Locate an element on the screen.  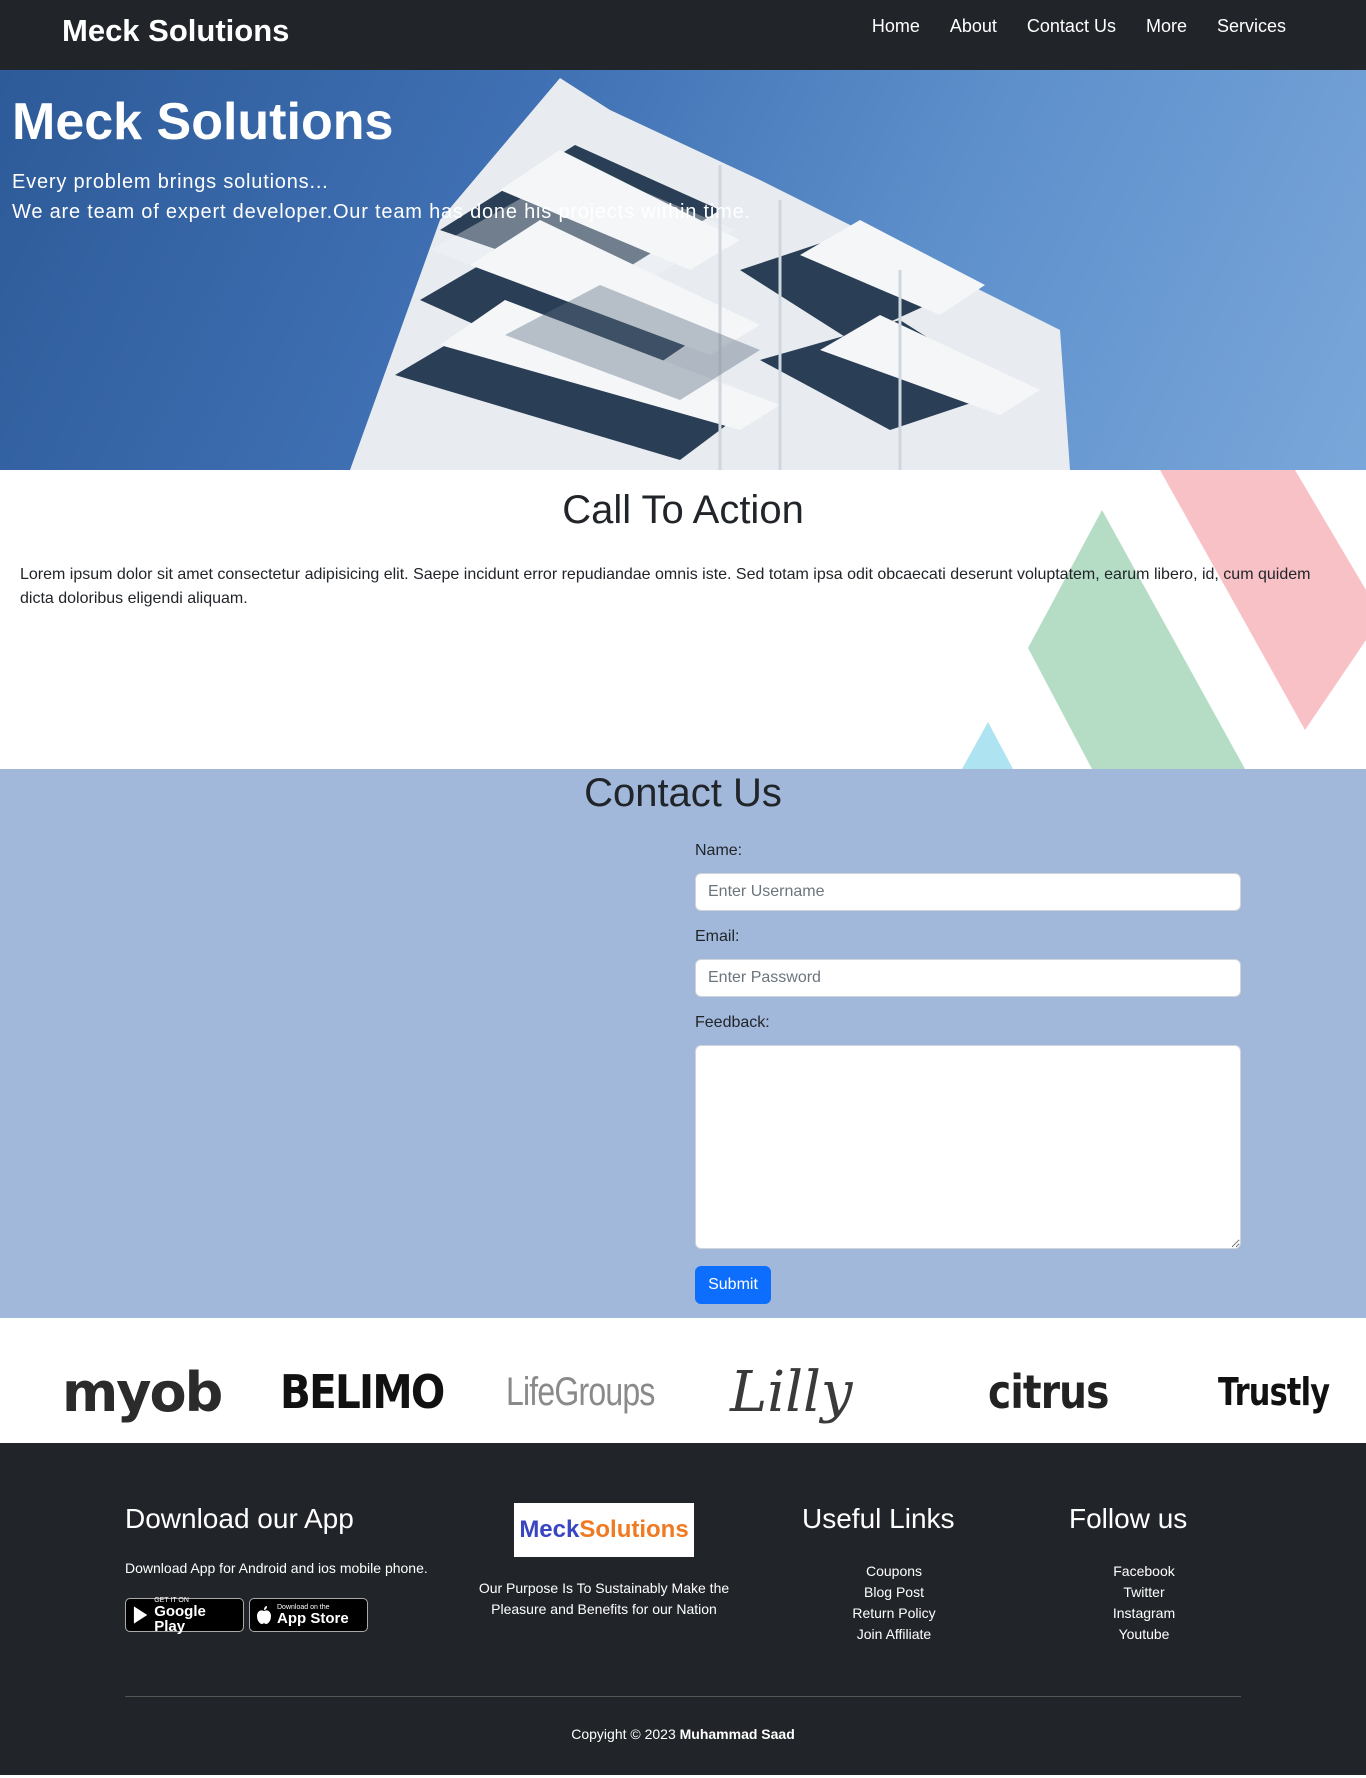
link-blog-post: Blog Post is located at coordinates (894, 1592).